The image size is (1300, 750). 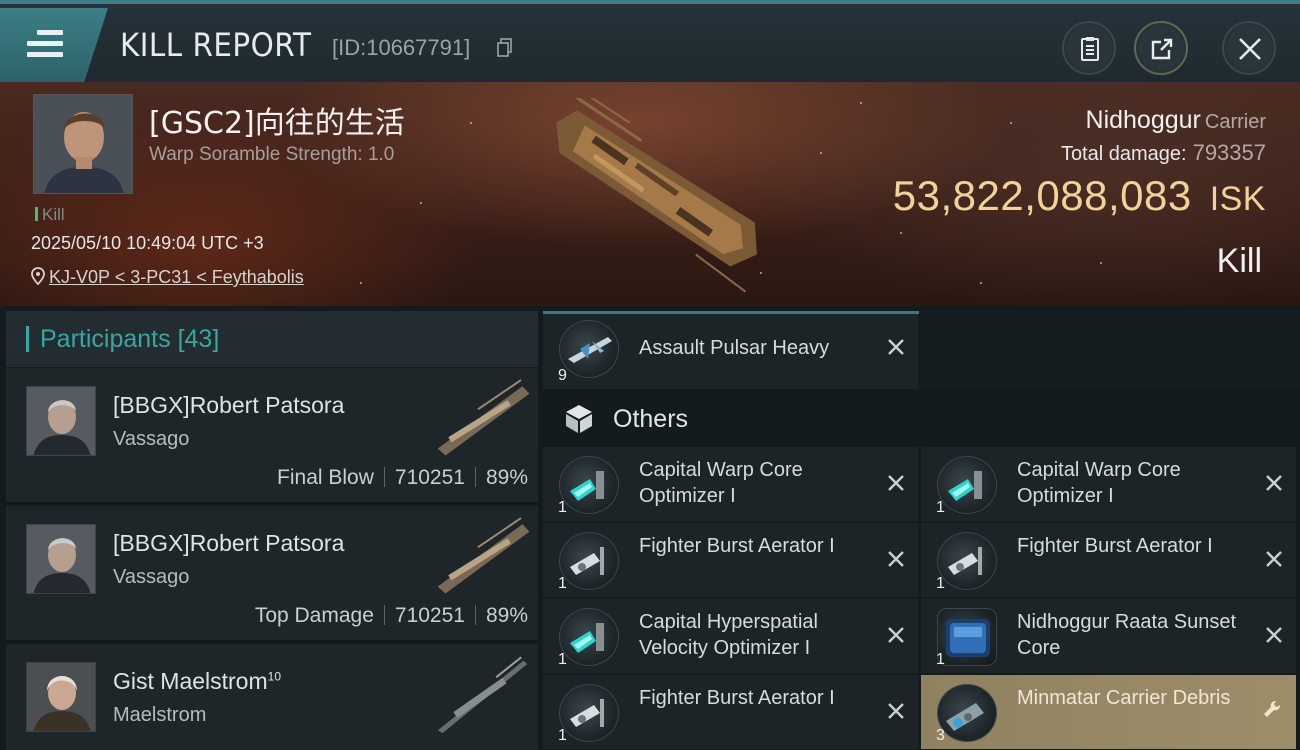 What do you see at coordinates (967, 637) in the screenshot?
I see `ship-core-icon` at bounding box center [967, 637].